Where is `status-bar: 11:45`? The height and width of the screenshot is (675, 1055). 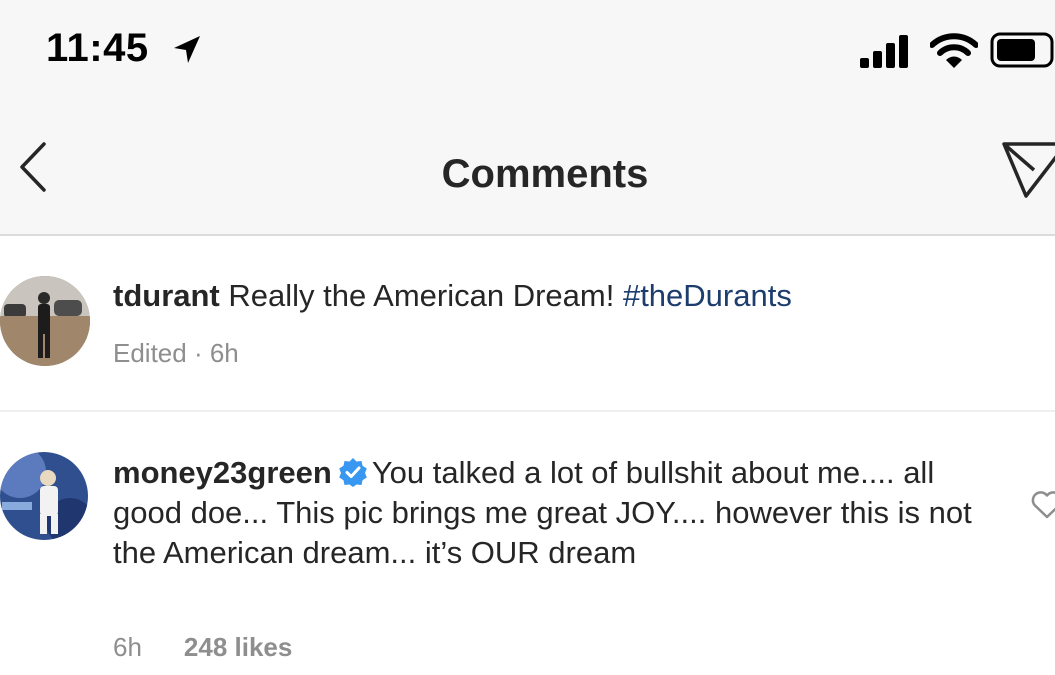
status-bar: 11:45 is located at coordinates (527, 50).